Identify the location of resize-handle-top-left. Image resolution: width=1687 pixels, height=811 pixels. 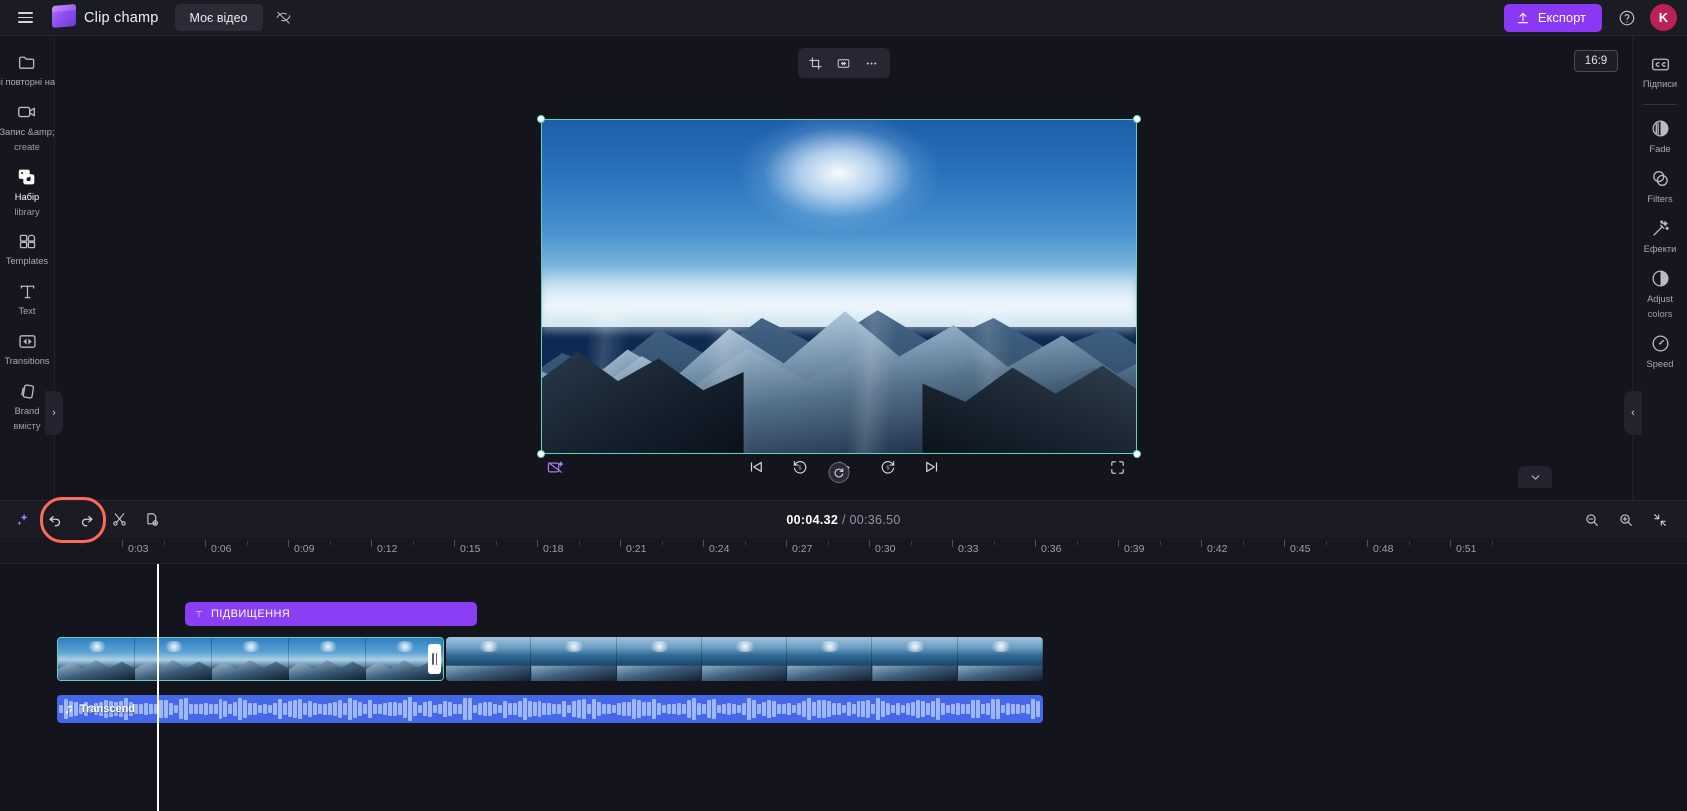
(541, 119).